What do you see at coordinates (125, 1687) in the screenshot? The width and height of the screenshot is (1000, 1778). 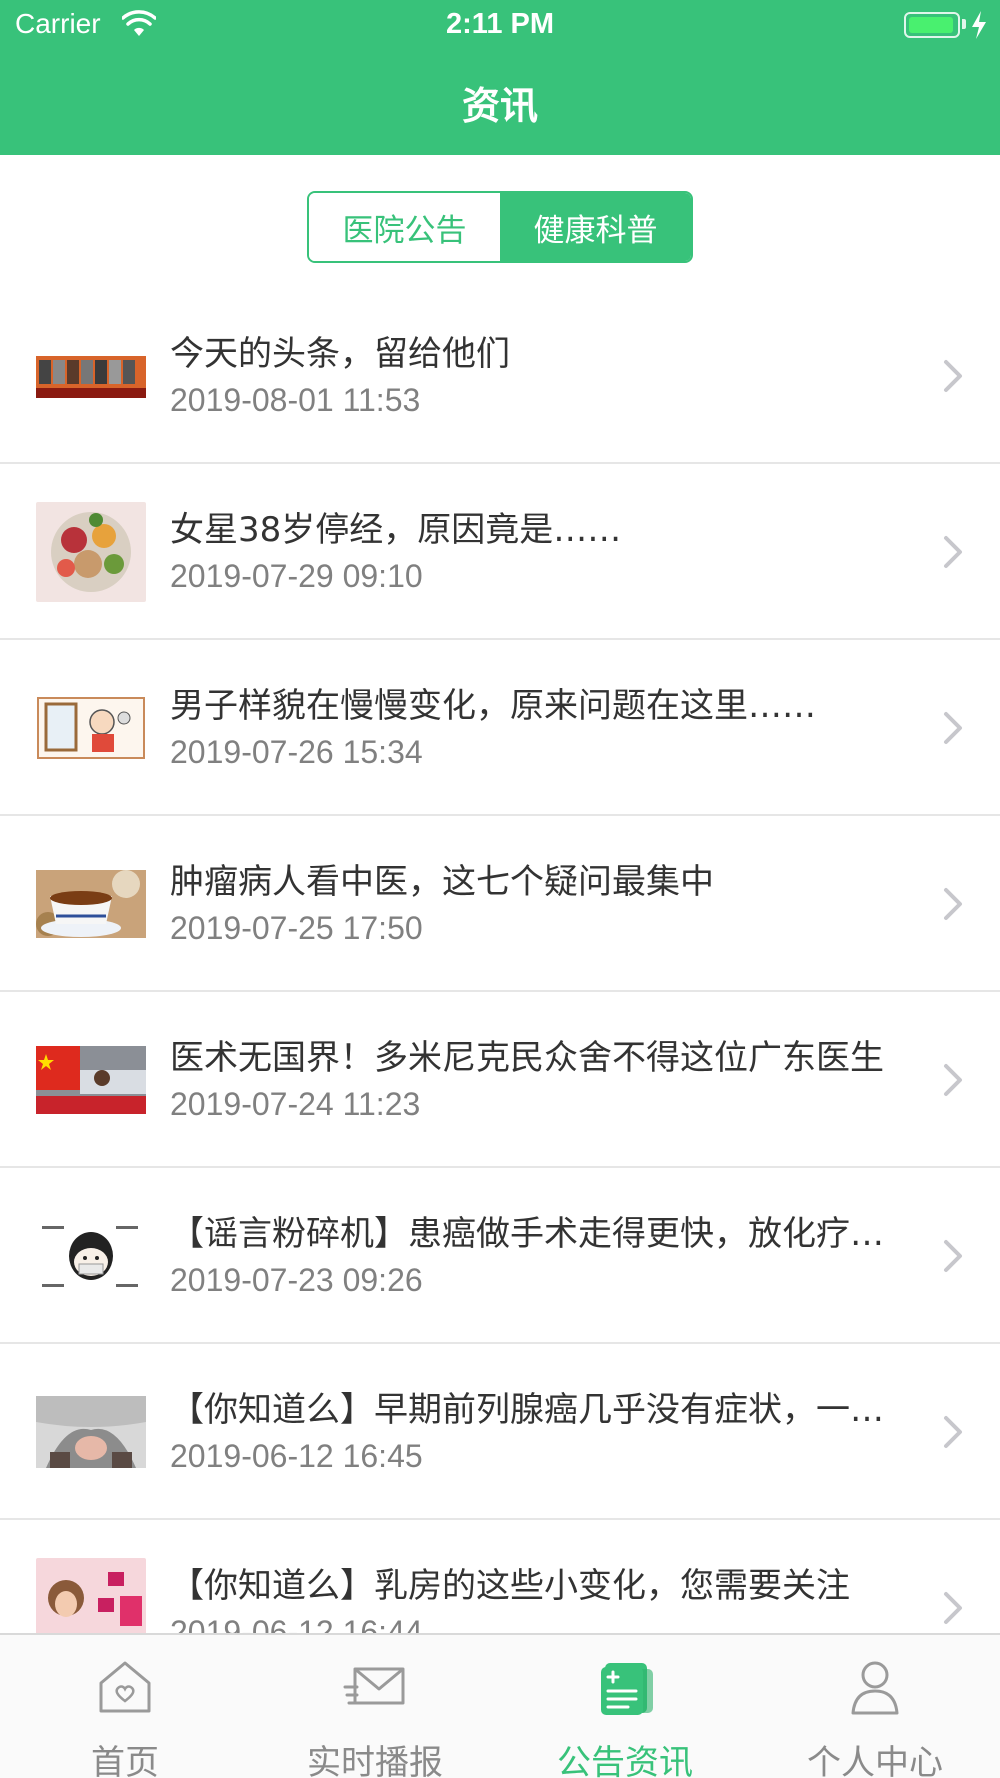 I see `home-icon` at bounding box center [125, 1687].